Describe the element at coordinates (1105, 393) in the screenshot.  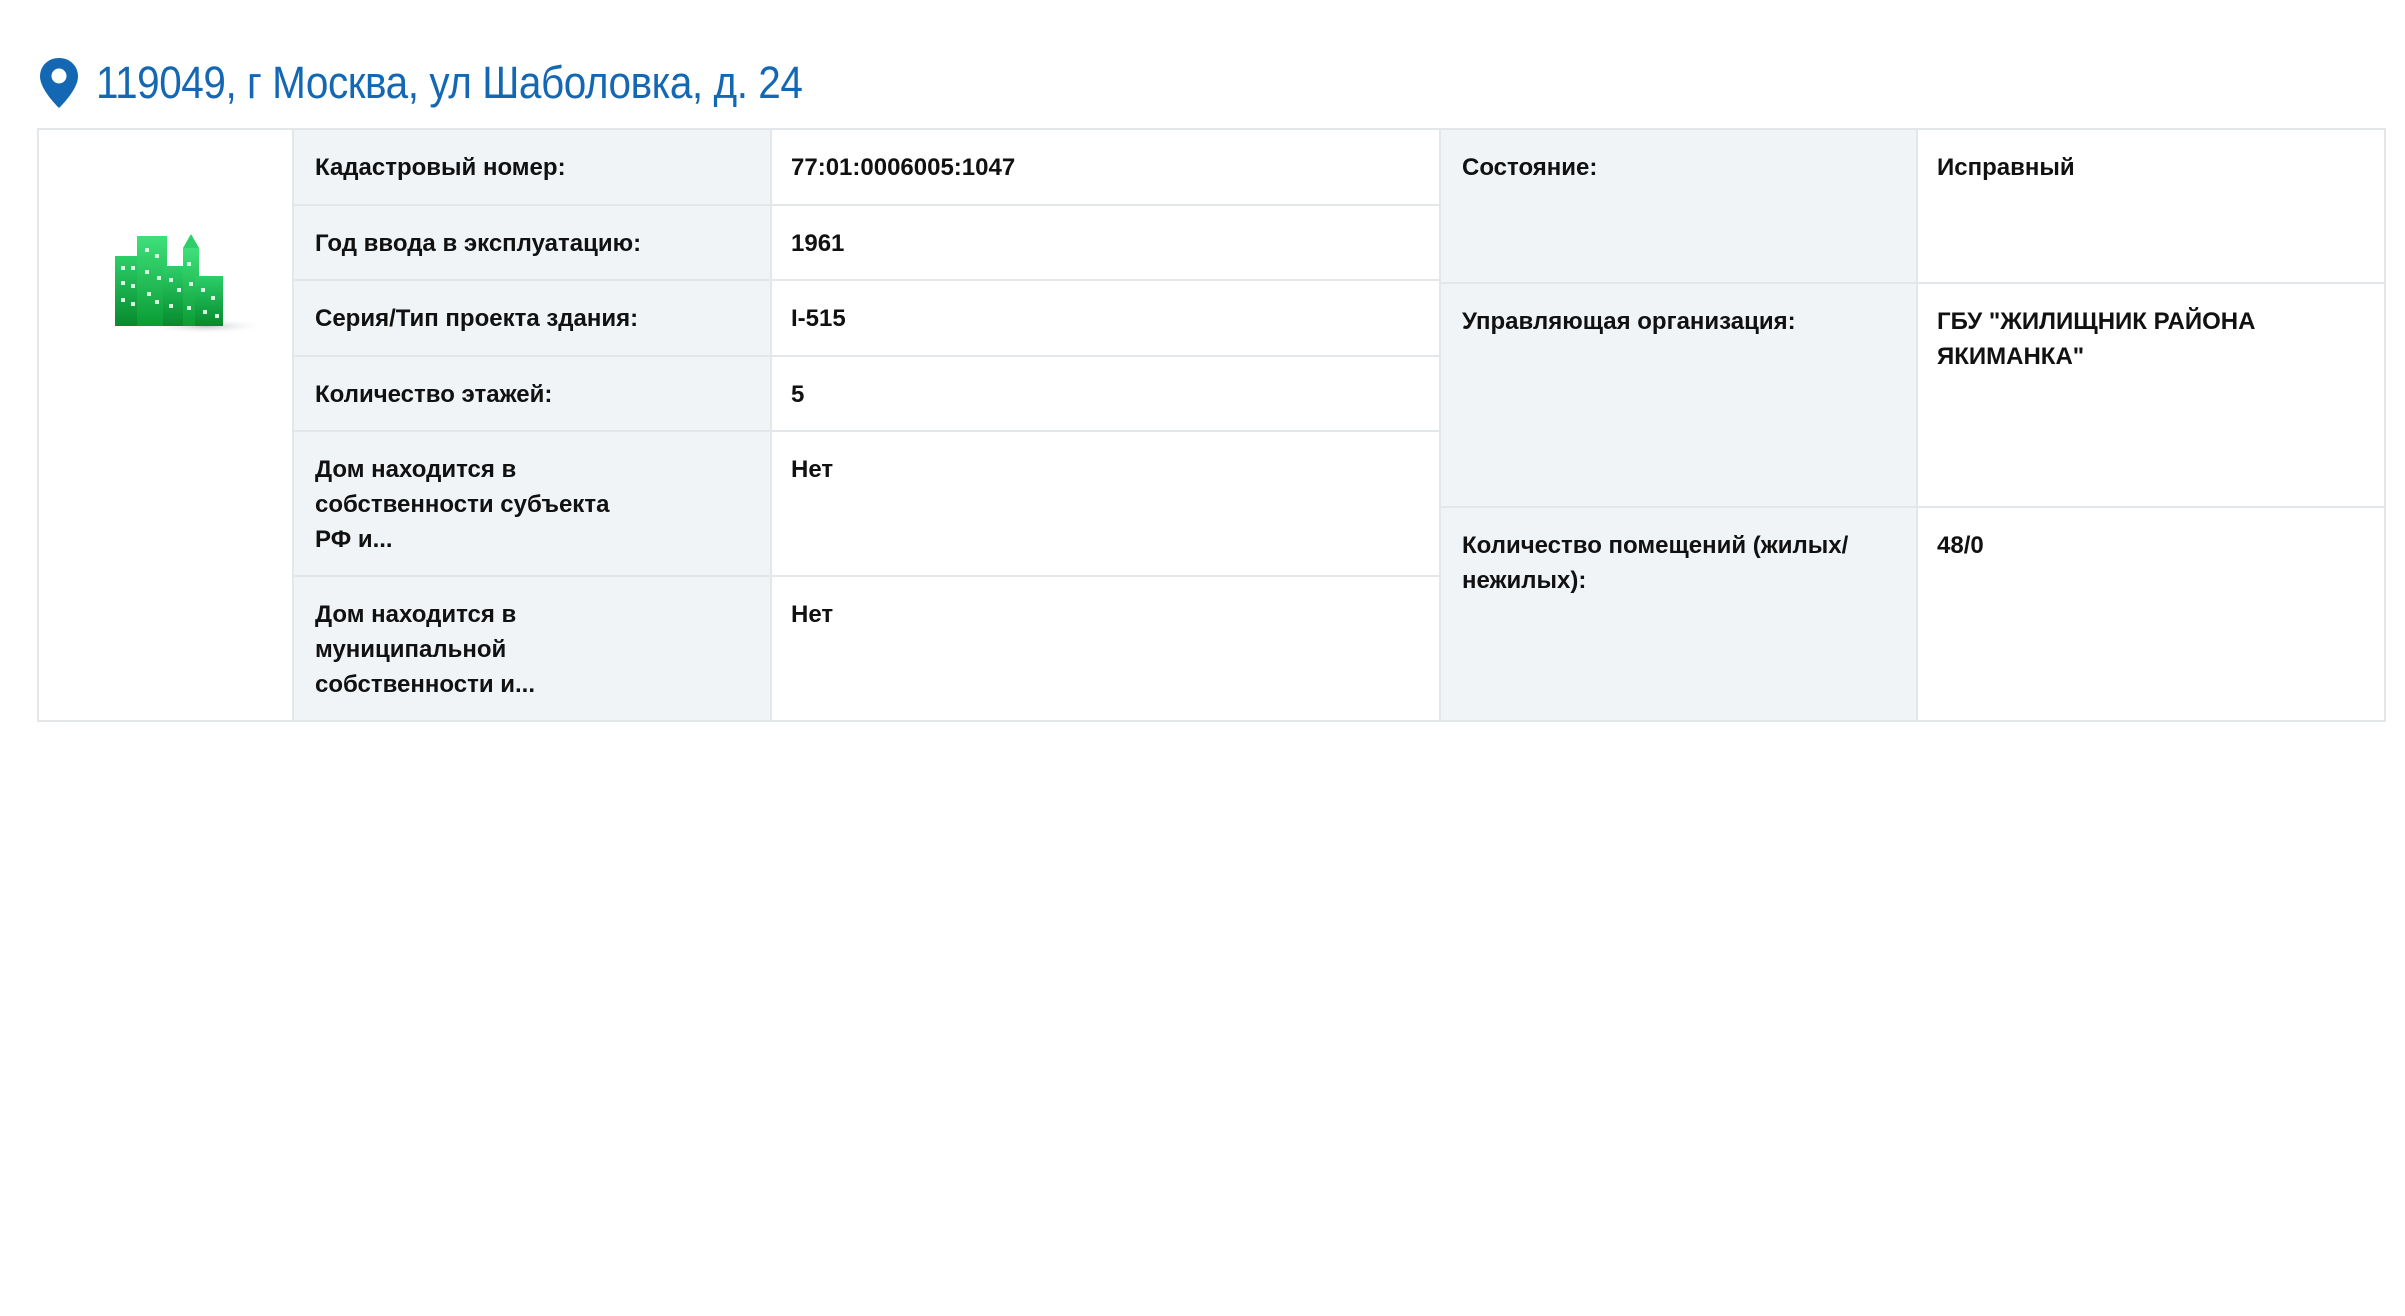
I see `info-value: 5` at that location.